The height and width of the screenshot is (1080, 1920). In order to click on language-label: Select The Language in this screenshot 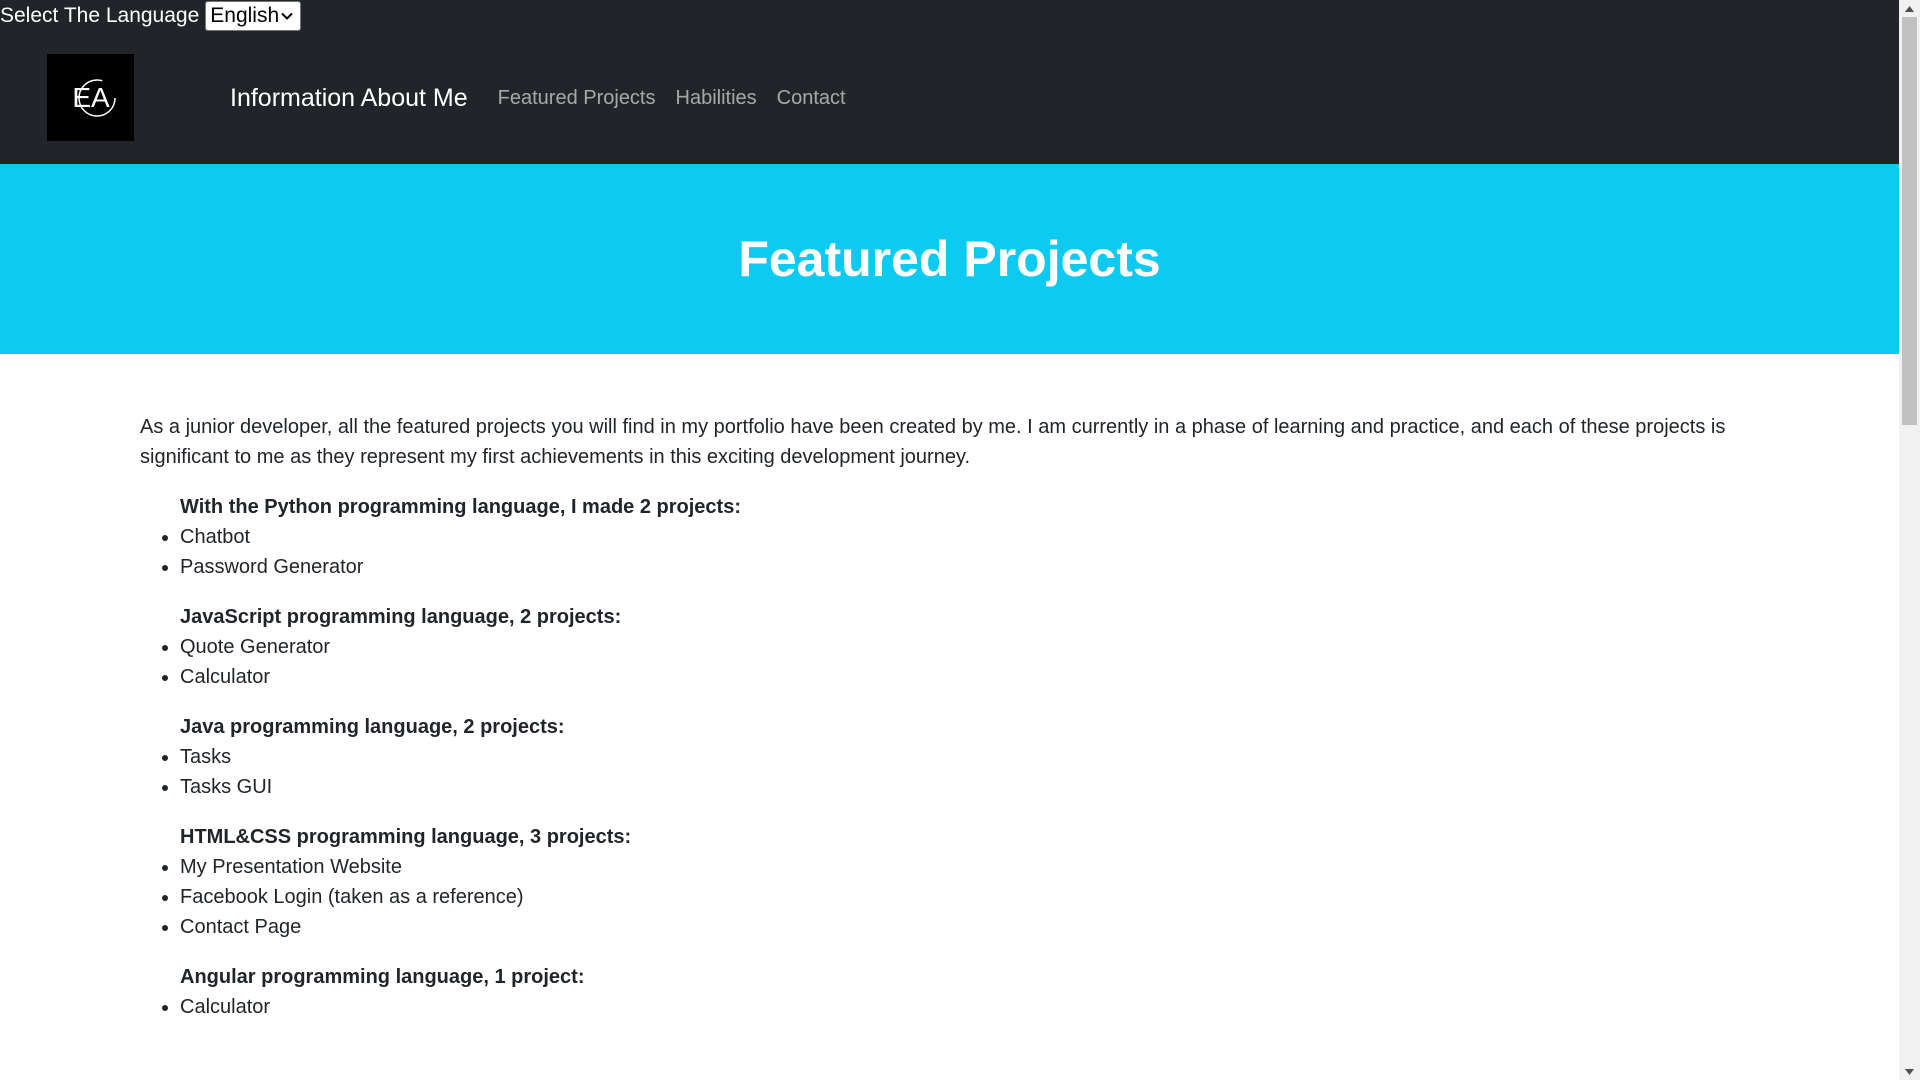, I will do `click(100, 15)`.